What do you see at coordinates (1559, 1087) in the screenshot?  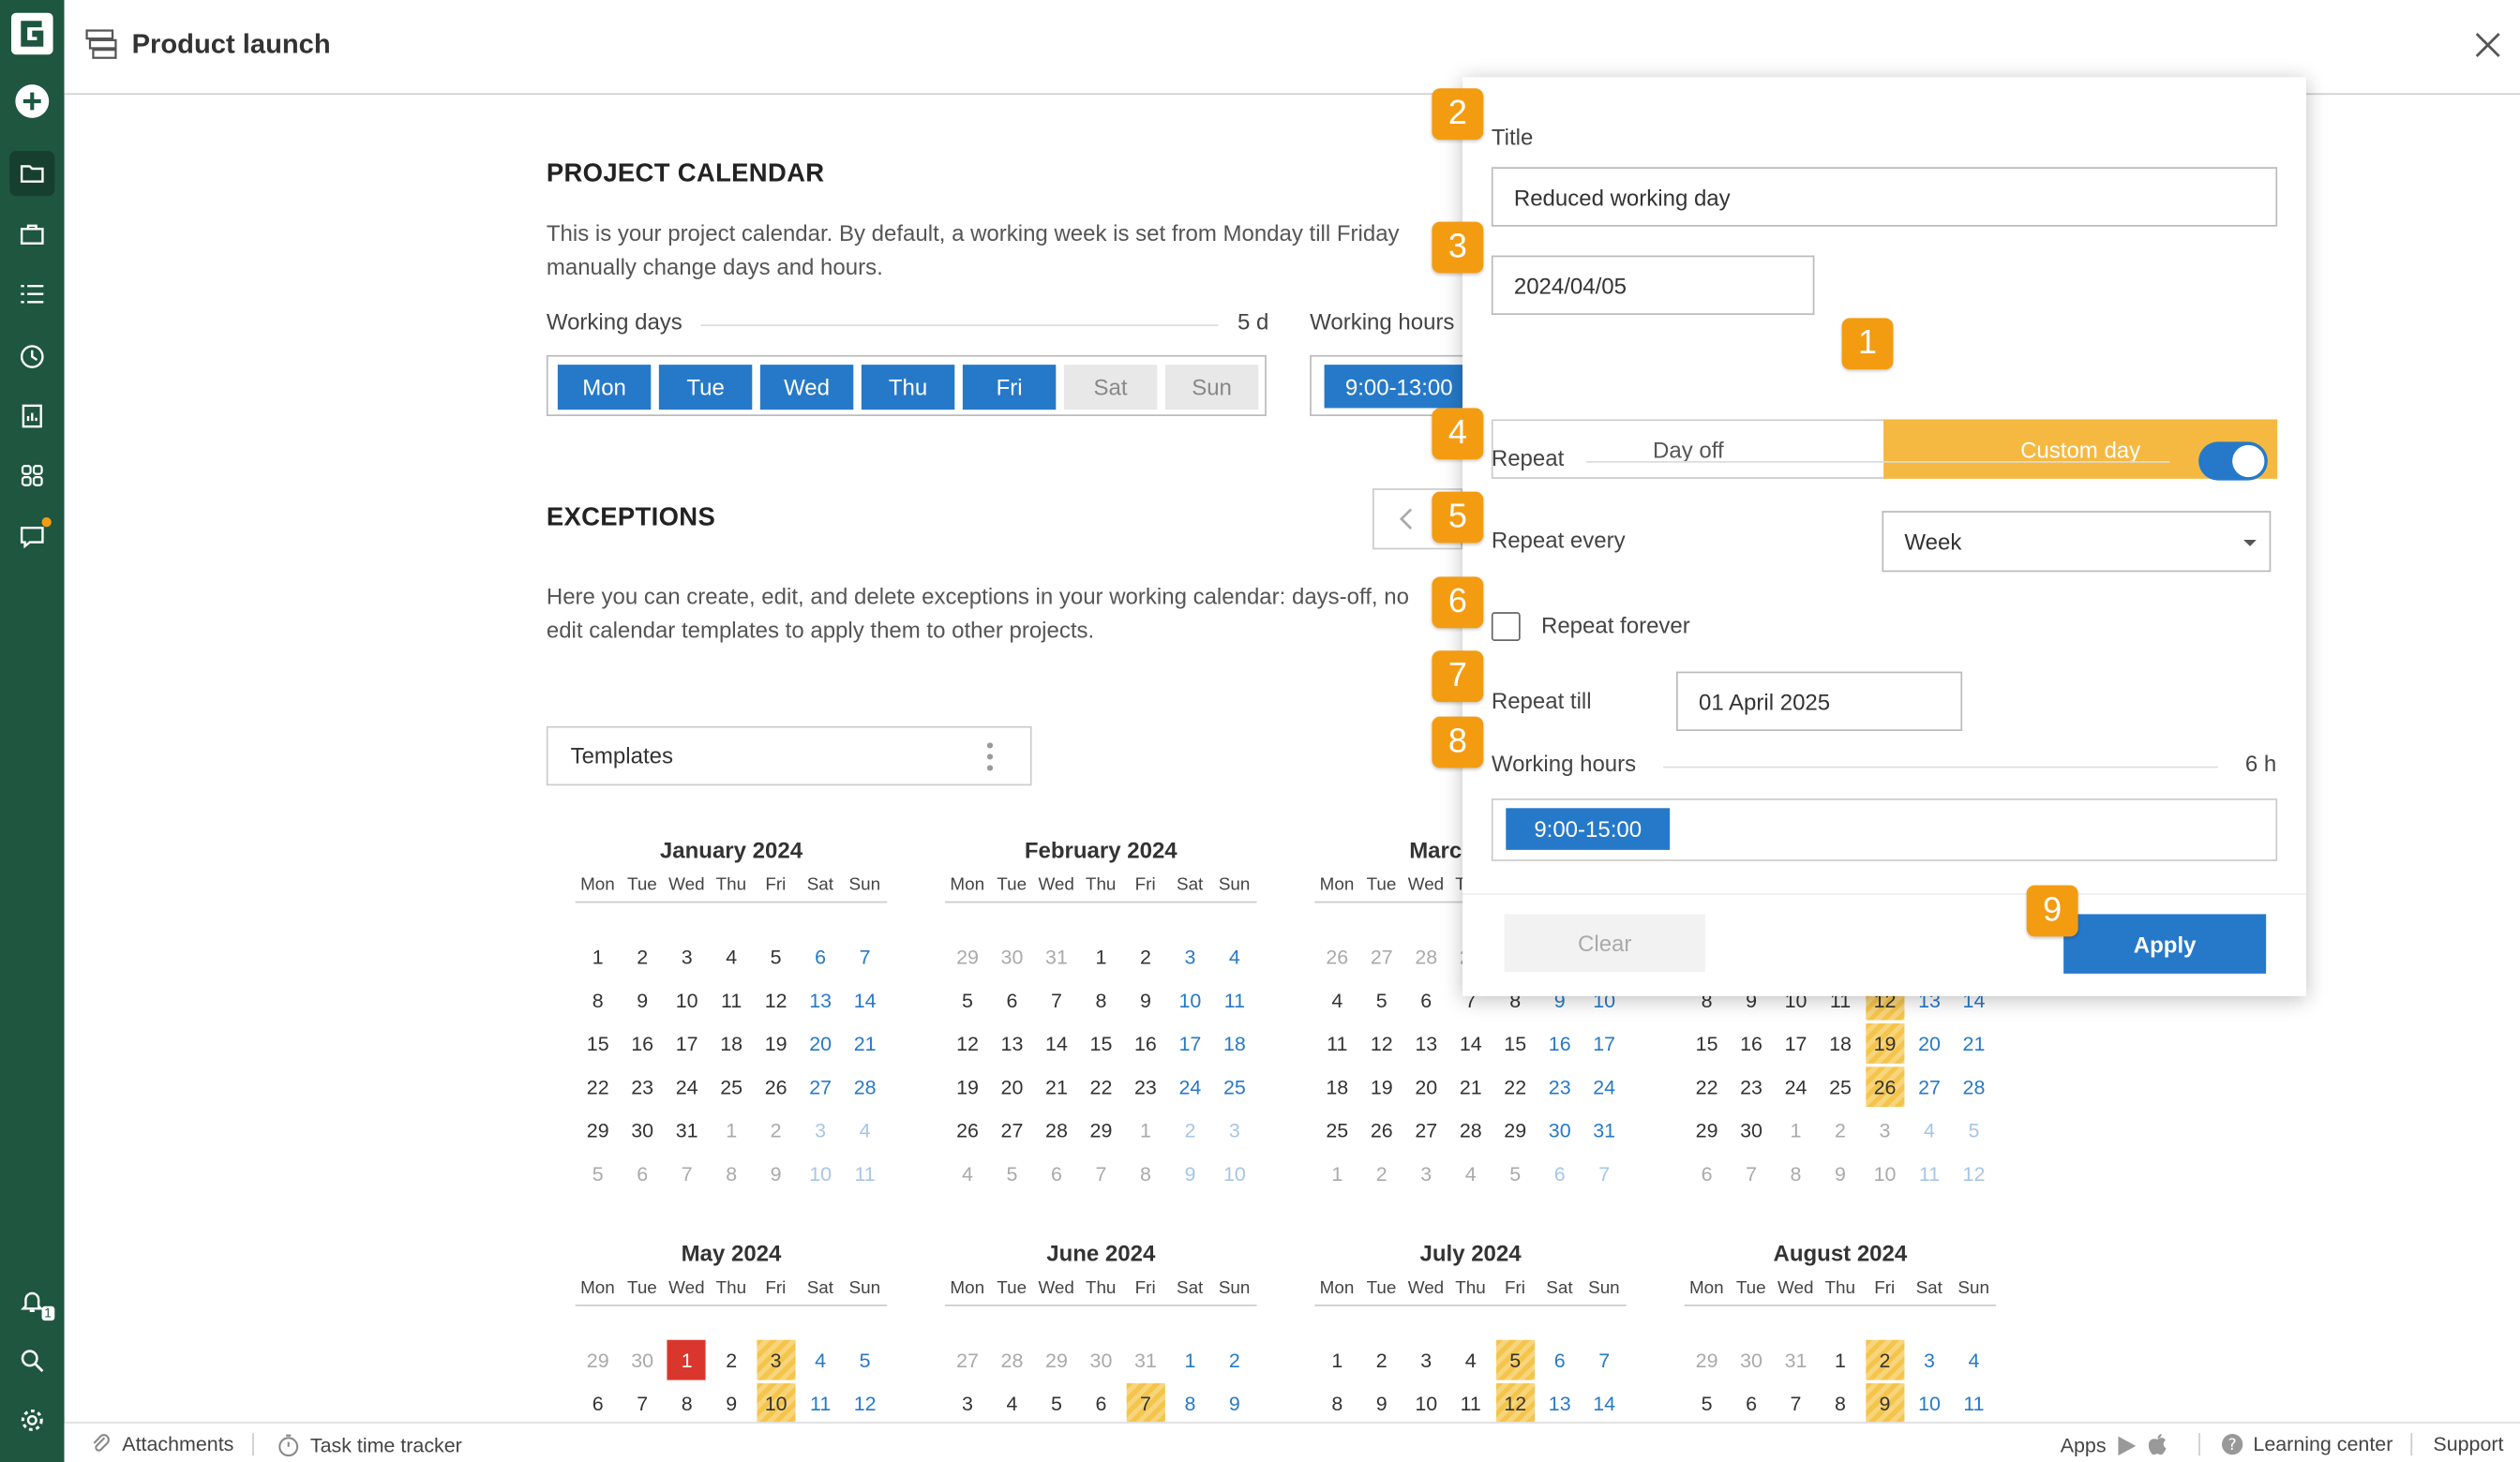 I see `calendar-day: 23` at bounding box center [1559, 1087].